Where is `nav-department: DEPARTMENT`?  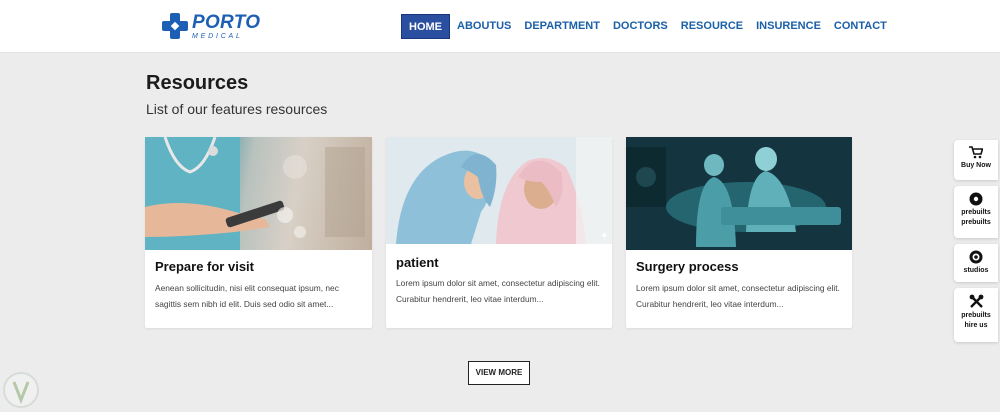 nav-department: DEPARTMENT is located at coordinates (562, 26).